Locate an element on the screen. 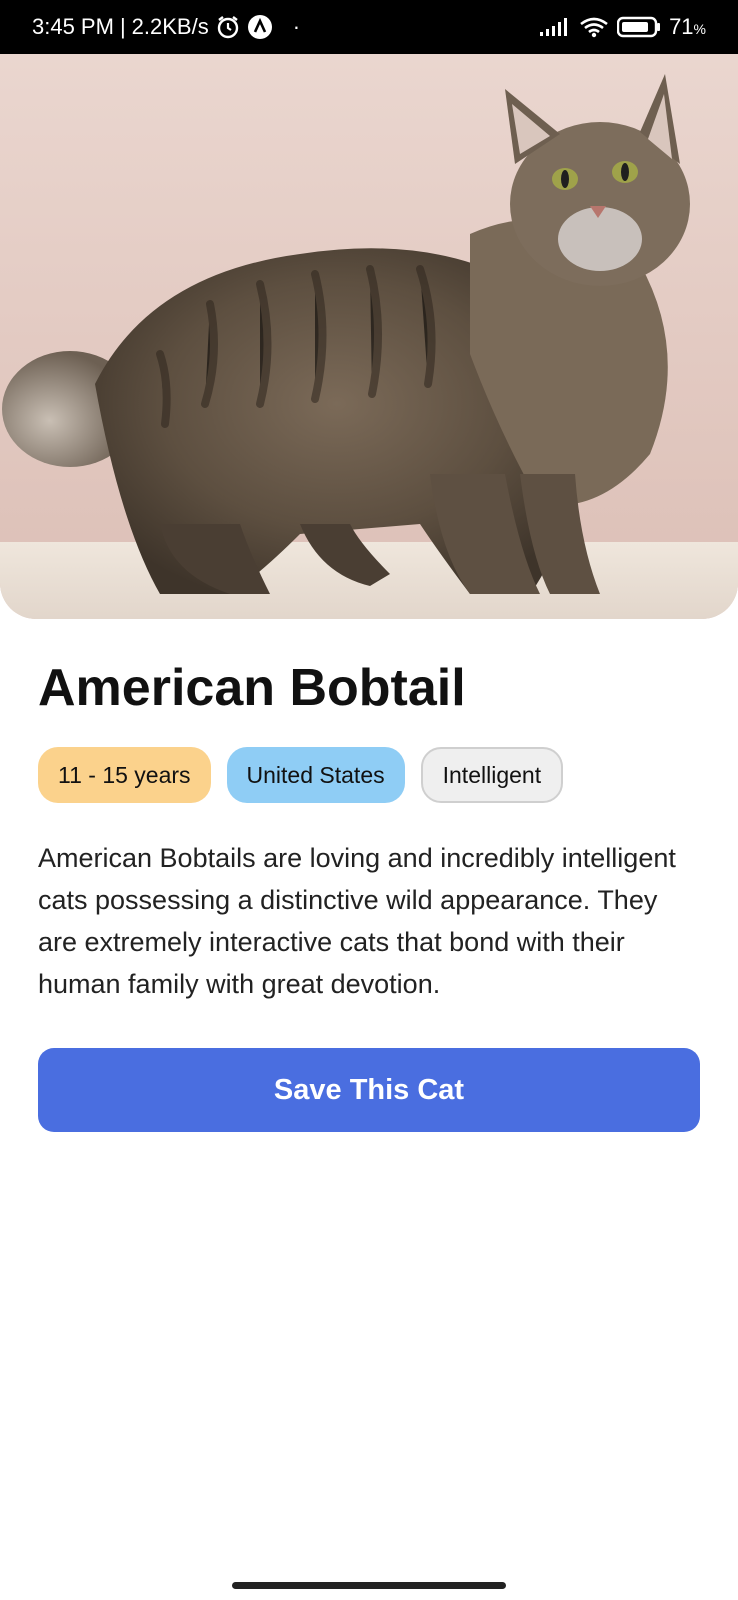  wifi-icon is located at coordinates (594, 27).